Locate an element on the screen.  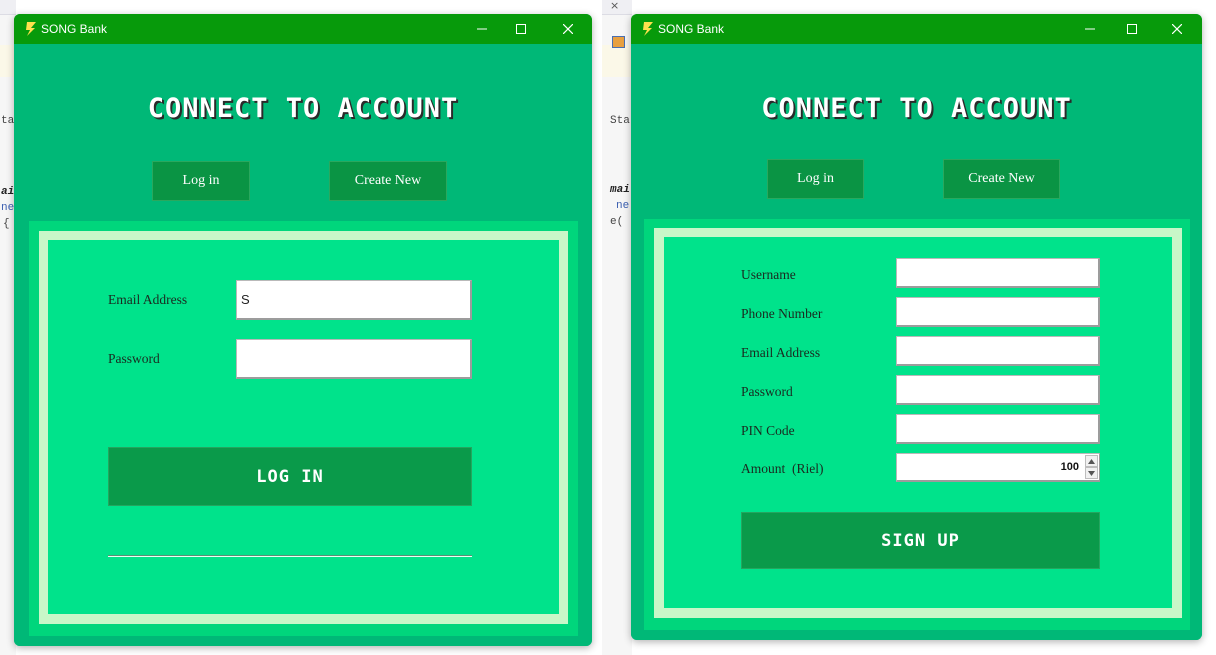
spinner-down-button is located at coordinates (1091, 473).